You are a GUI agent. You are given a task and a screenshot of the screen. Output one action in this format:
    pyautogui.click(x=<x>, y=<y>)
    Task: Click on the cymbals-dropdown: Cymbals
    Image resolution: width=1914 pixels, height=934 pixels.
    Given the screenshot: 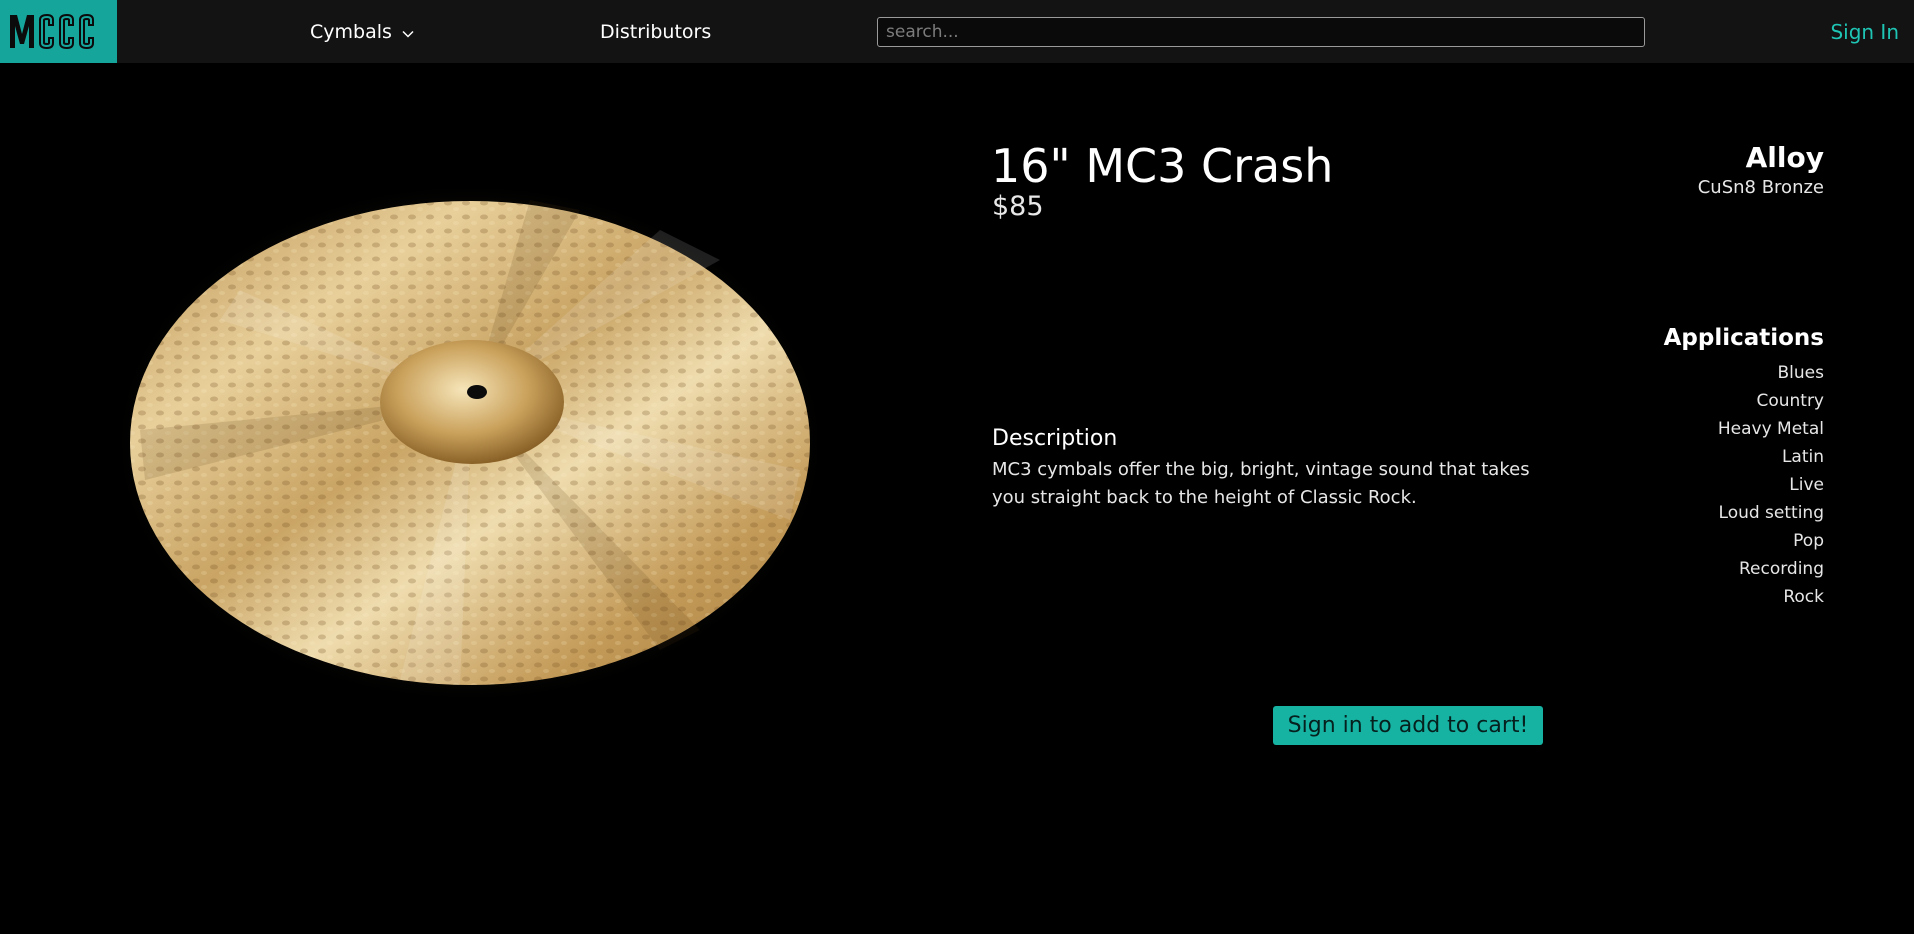 What is the action you would take?
    pyautogui.click(x=362, y=32)
    